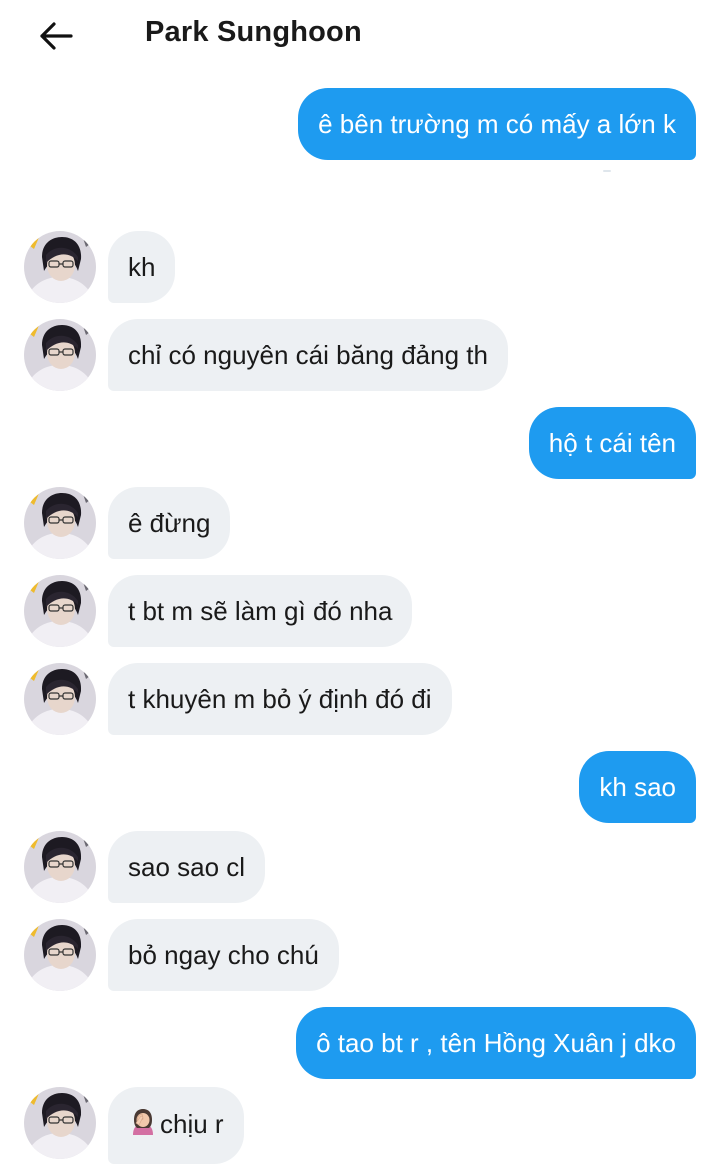 The width and height of the screenshot is (720, 1175). I want to click on incoming-message: chịu r, so click(176, 1125).